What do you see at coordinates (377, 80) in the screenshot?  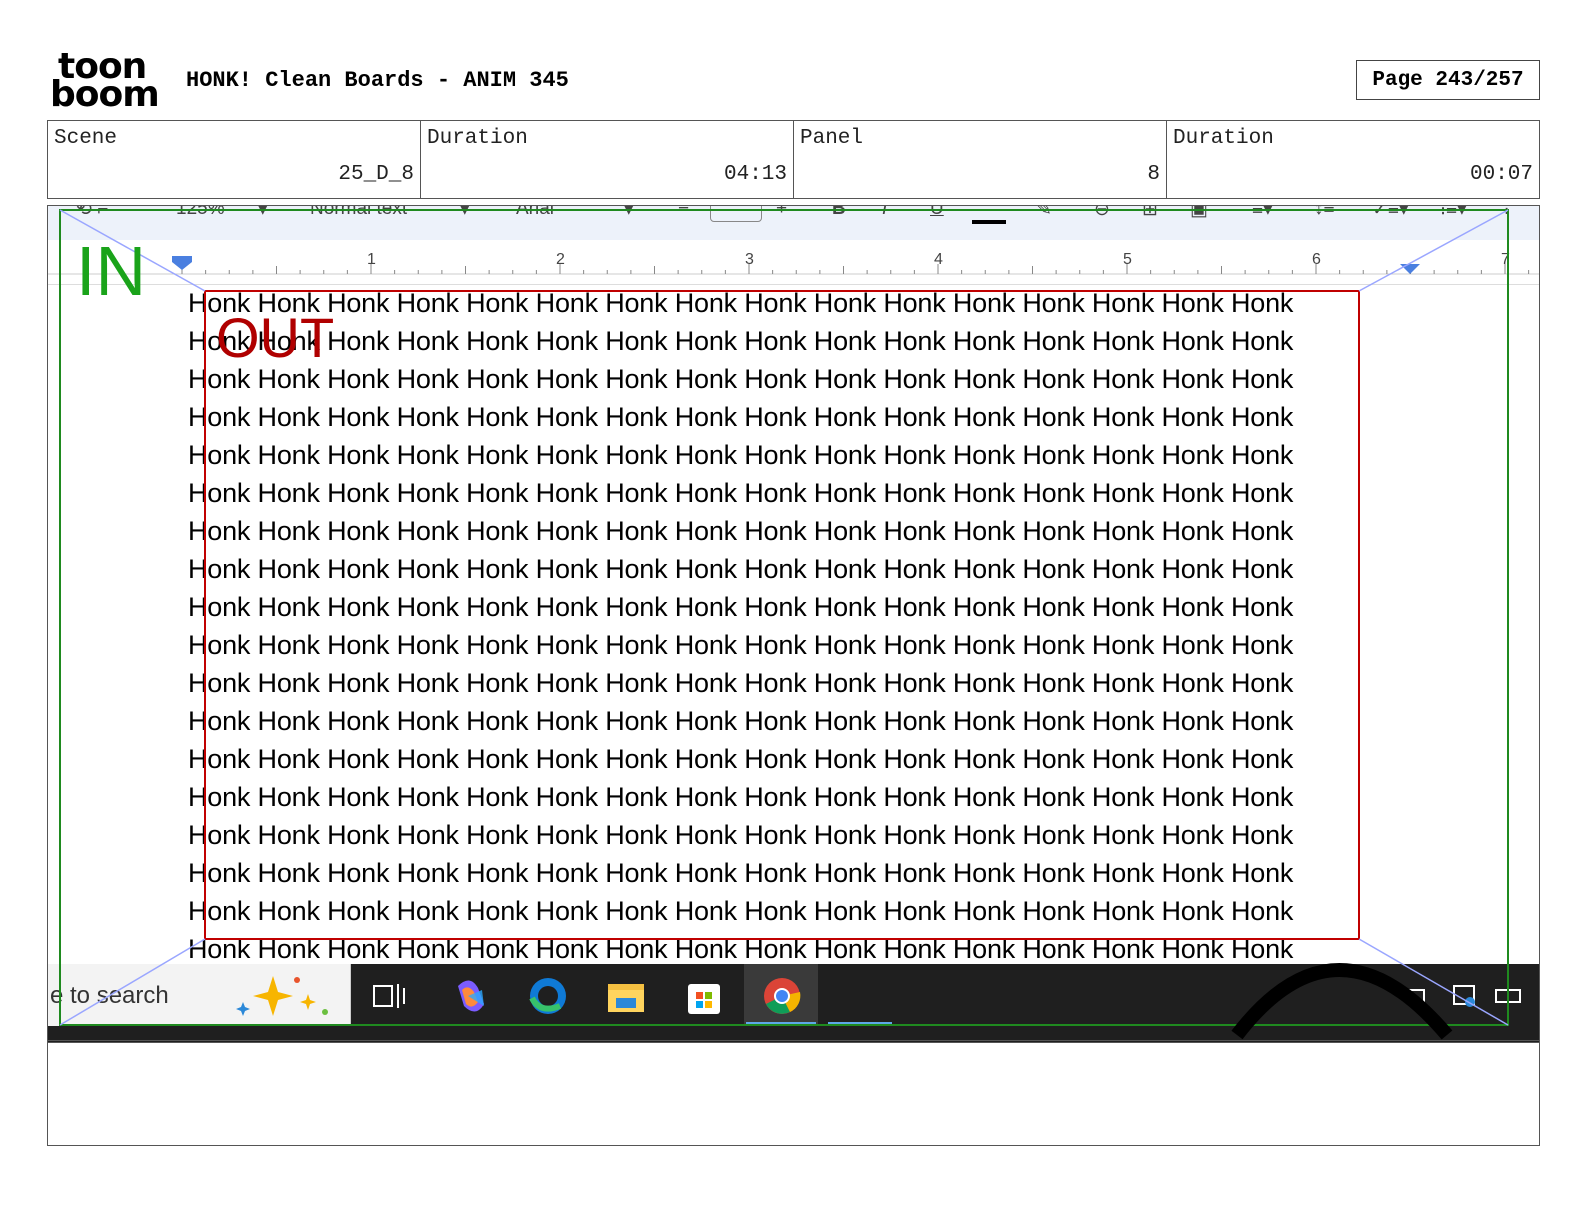 I see `page-title: HONK! Clean Boards - ANIM 345` at bounding box center [377, 80].